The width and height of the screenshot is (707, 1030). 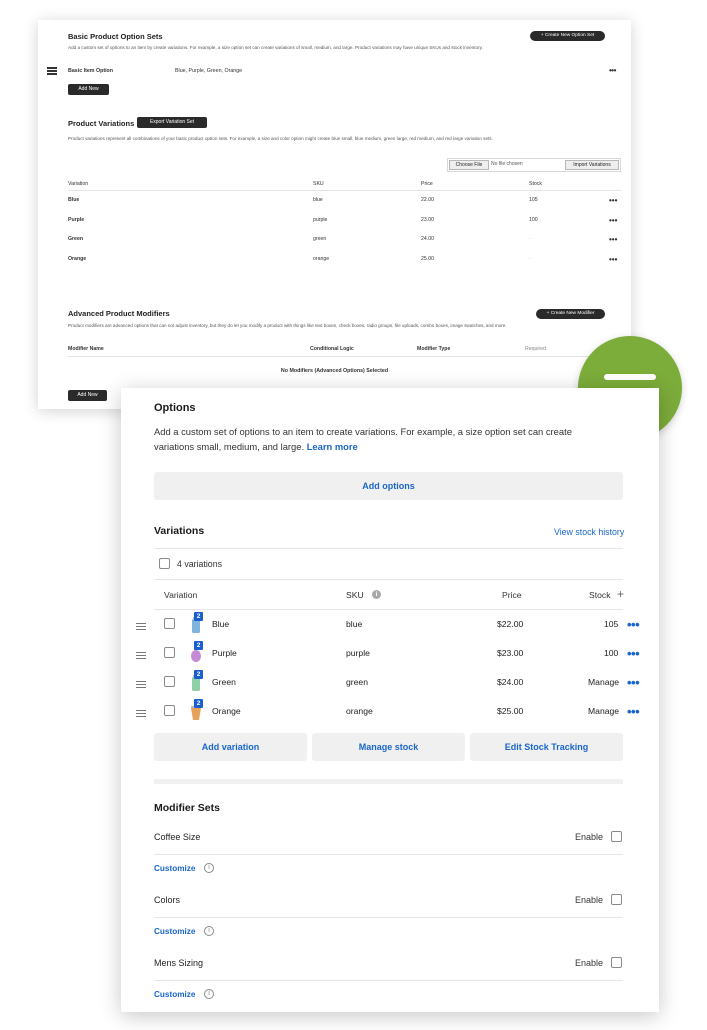 I want to click on variation-price: 23.00, so click(x=427, y=220).